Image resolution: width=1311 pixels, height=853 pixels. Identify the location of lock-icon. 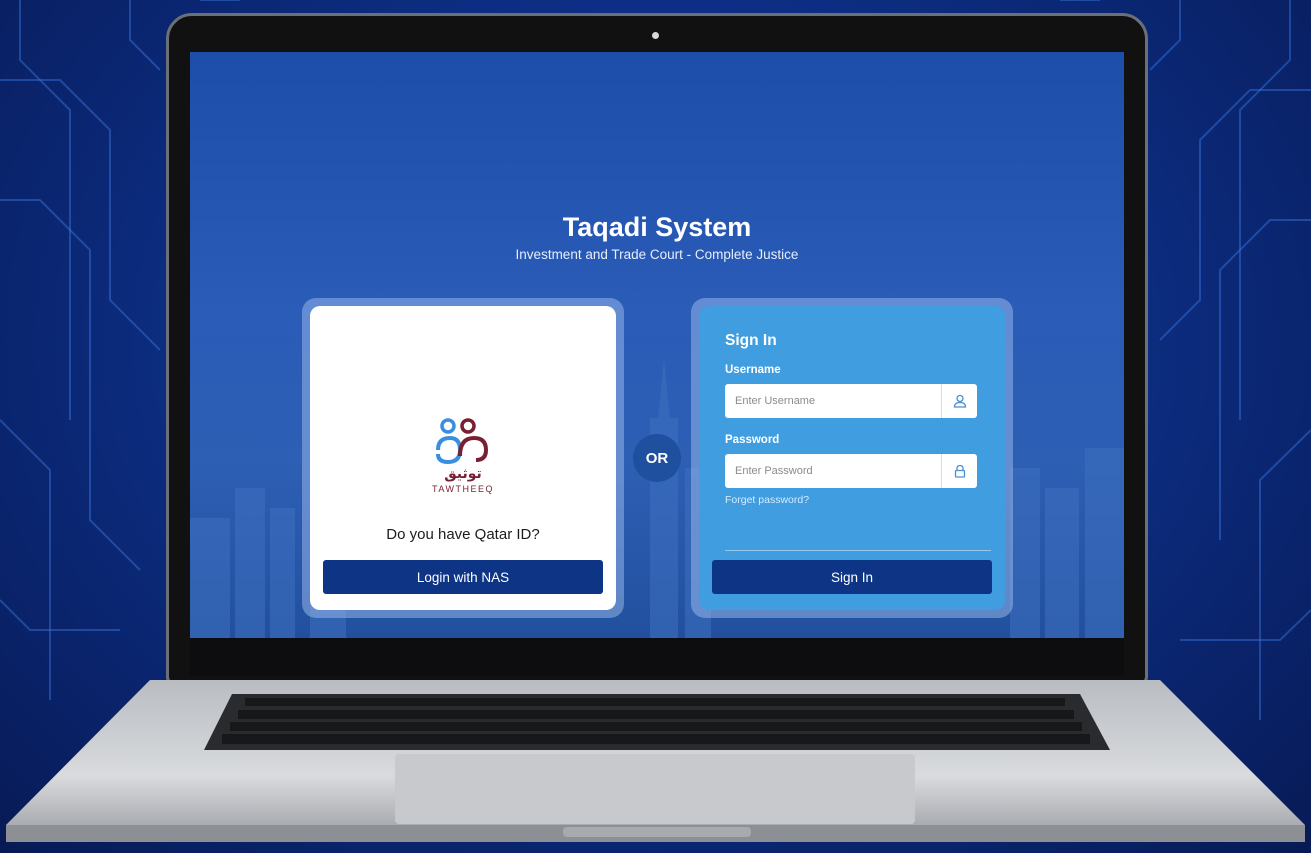
(959, 471).